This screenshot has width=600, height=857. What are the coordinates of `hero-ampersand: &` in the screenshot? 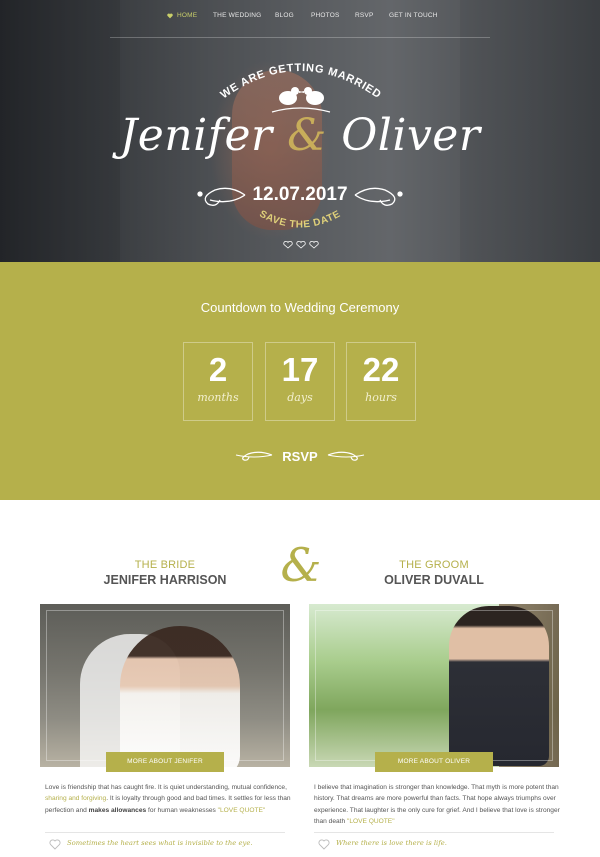 It's located at (307, 135).